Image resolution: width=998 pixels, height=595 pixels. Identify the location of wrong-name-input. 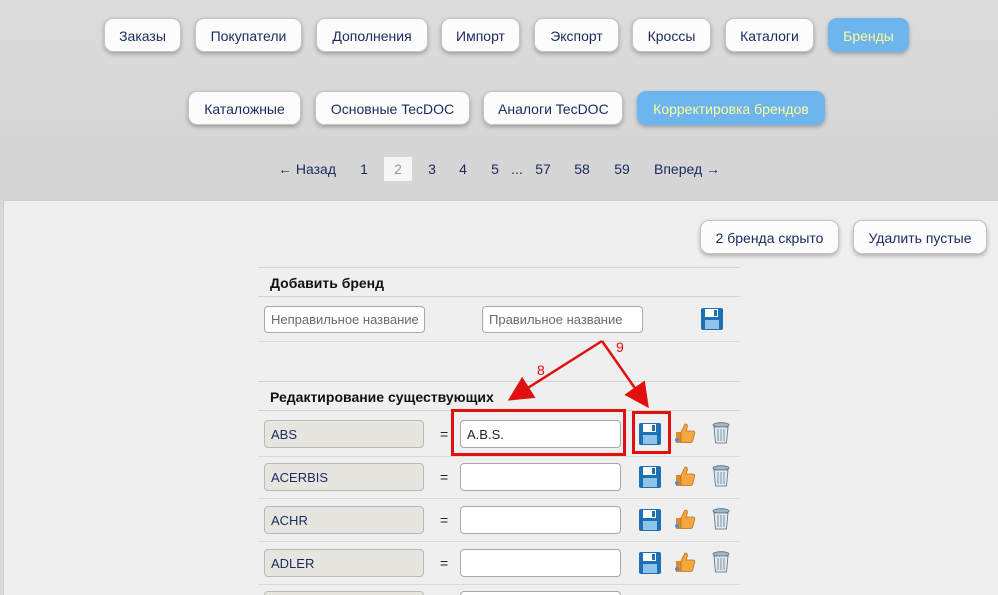
(344, 319).